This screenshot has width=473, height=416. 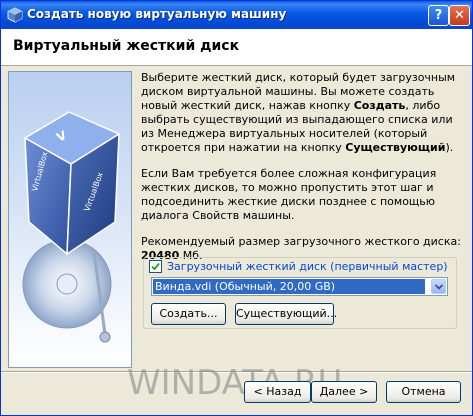 What do you see at coordinates (15, 15) in the screenshot?
I see `virtualbox-app-icon` at bounding box center [15, 15].